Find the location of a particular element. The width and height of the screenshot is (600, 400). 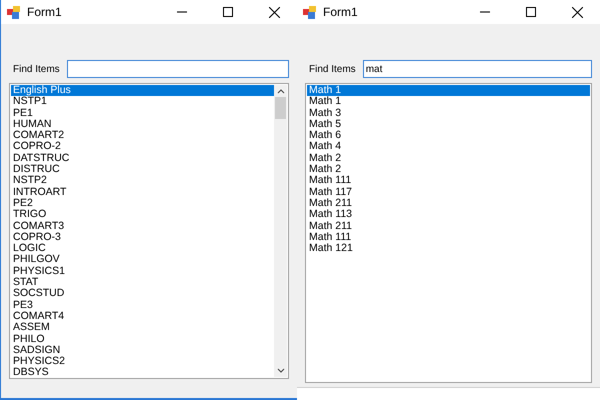

list-item: Math 5 is located at coordinates (448, 124).